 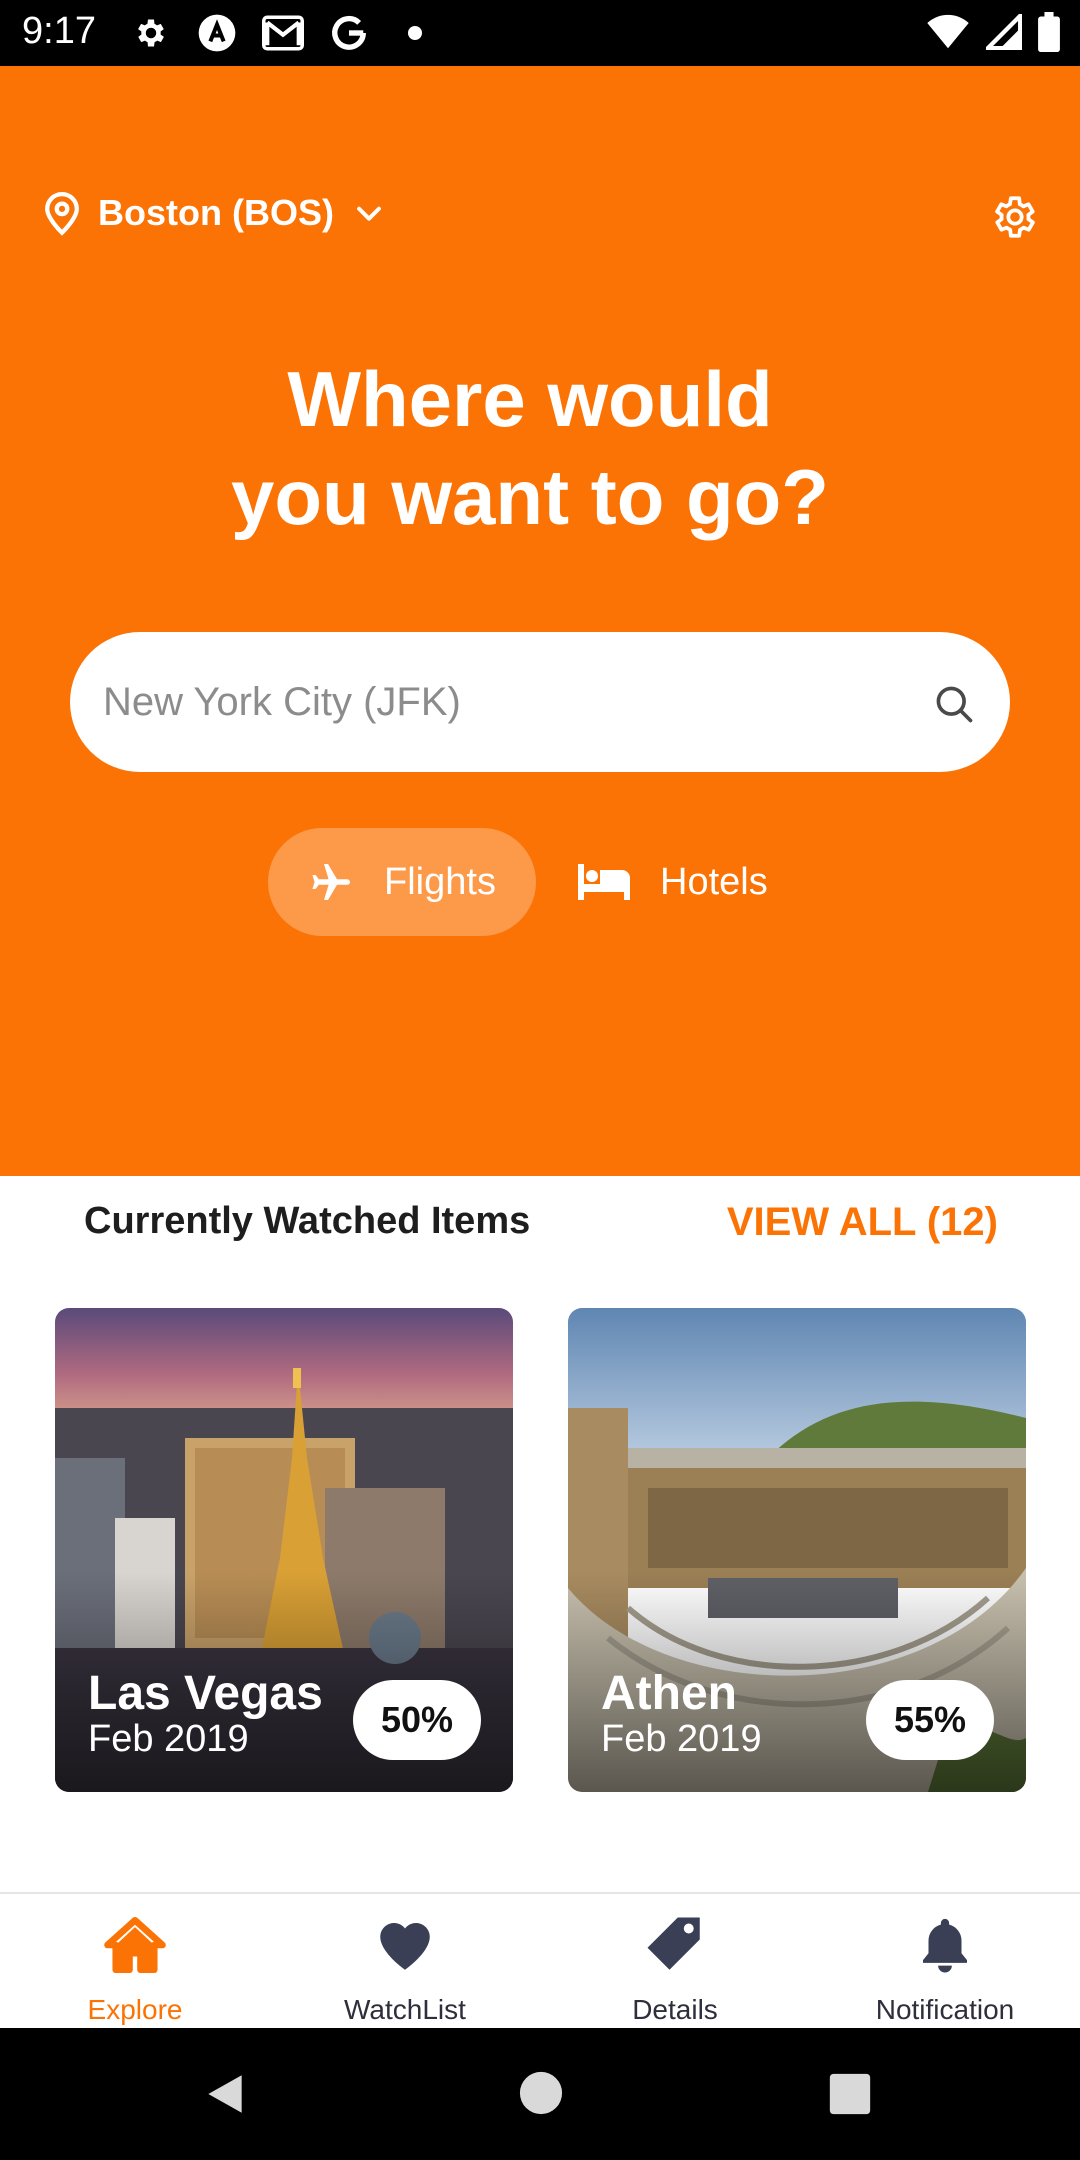 I want to click on recents-icon, so click(x=850, y=2094).